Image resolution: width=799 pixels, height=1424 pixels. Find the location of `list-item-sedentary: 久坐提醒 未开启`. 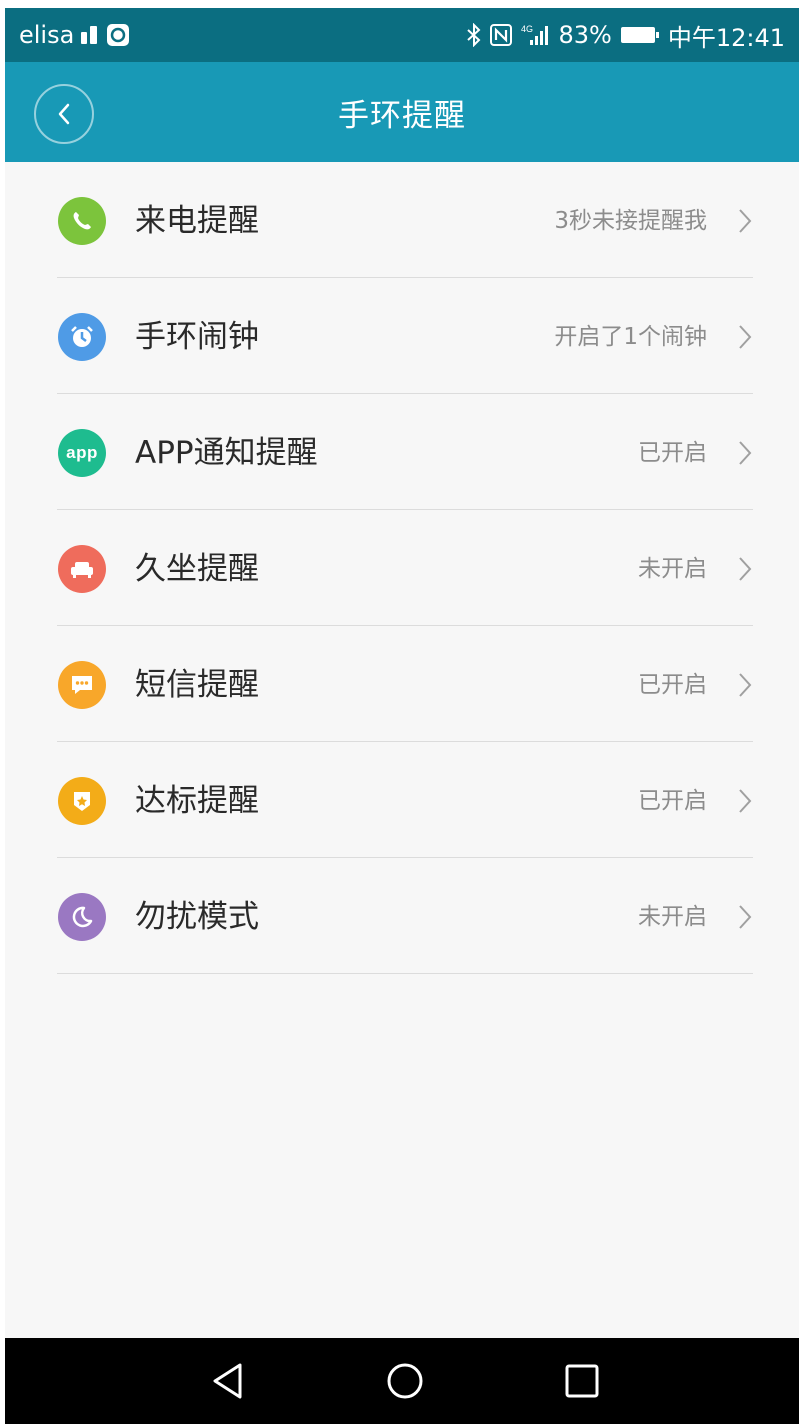

list-item-sedentary: 久坐提醒 未开启 is located at coordinates (402, 568).